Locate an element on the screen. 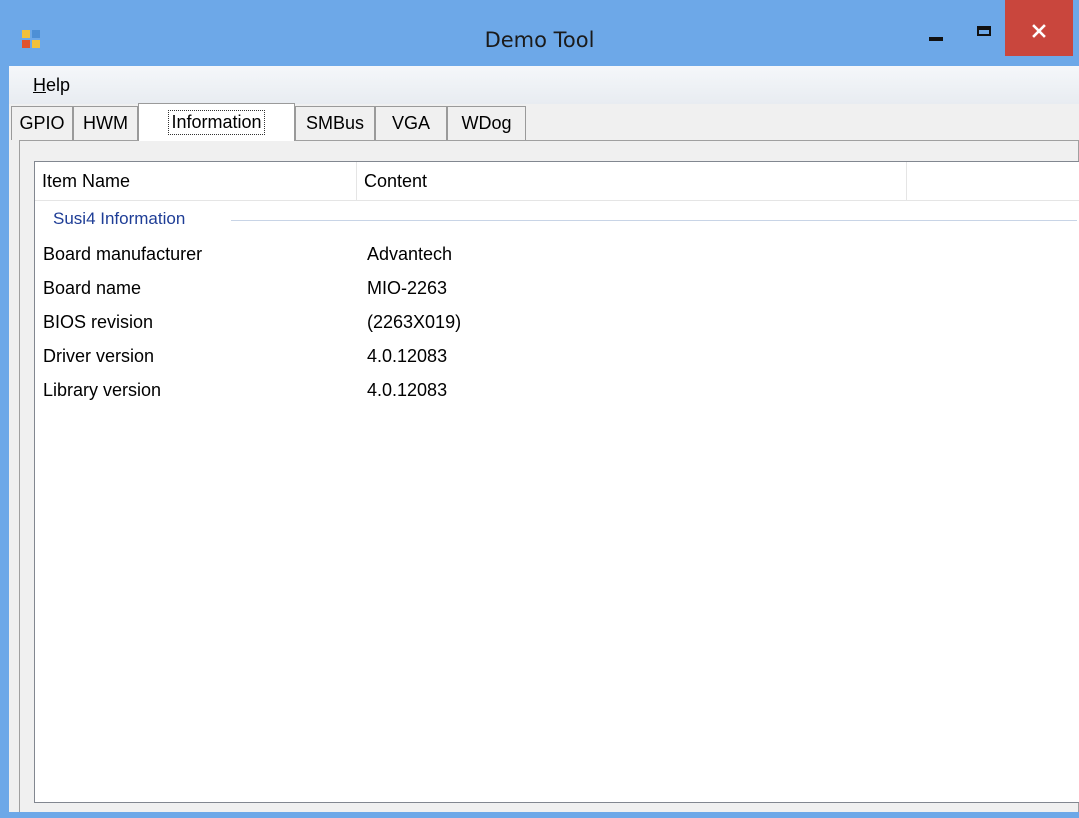 The width and height of the screenshot is (1079, 818). list-item: Board manufacturer Advantech is located at coordinates (557, 255).